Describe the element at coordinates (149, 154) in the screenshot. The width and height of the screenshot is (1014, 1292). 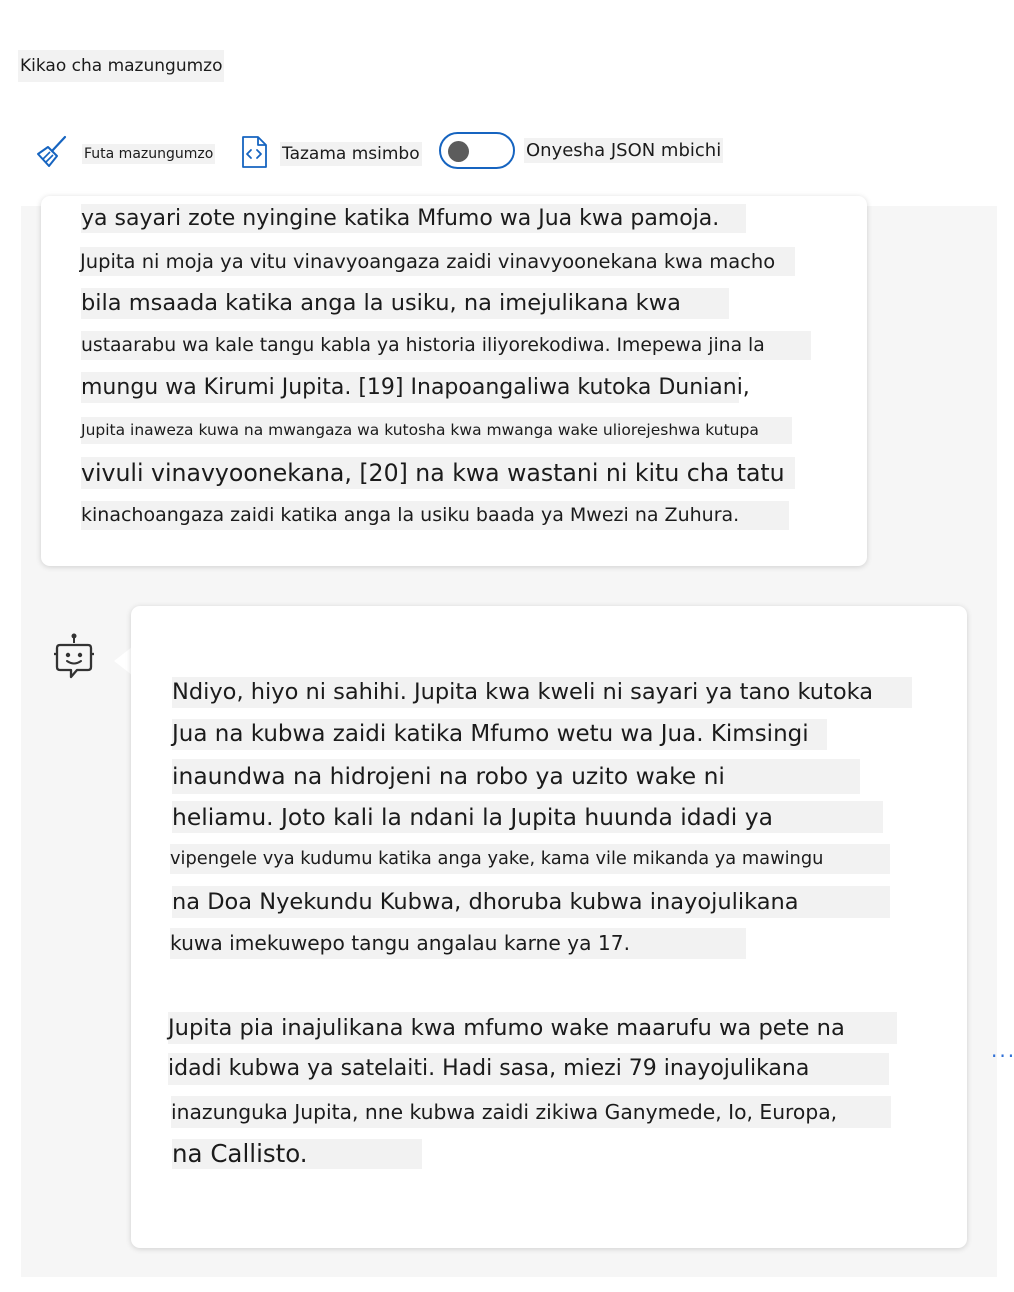
I see `clear-chat-label: Futa mazungumzo` at that location.